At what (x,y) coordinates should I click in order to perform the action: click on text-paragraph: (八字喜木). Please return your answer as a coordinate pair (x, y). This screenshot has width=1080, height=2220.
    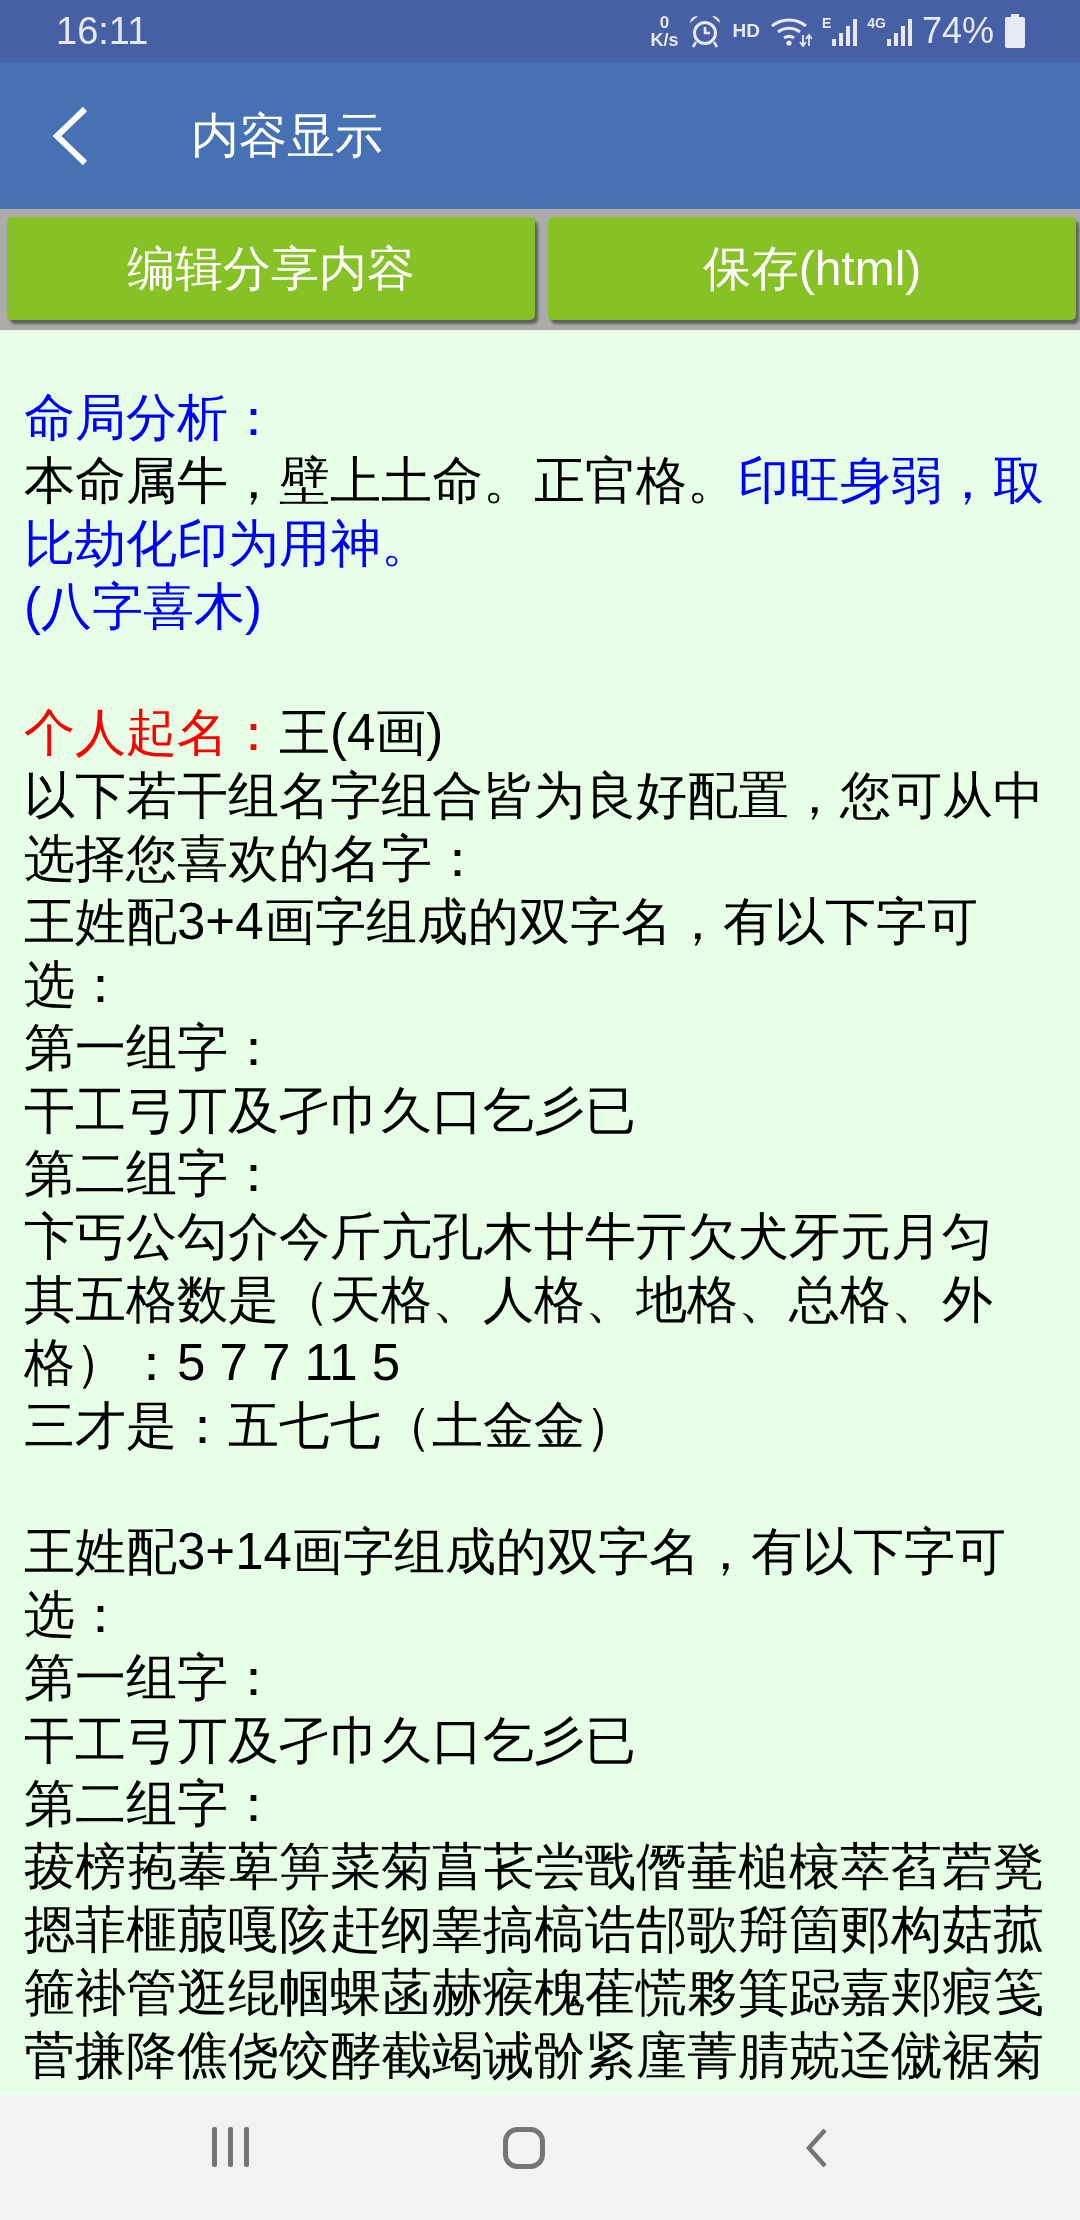
    Looking at the image, I should click on (143, 607).